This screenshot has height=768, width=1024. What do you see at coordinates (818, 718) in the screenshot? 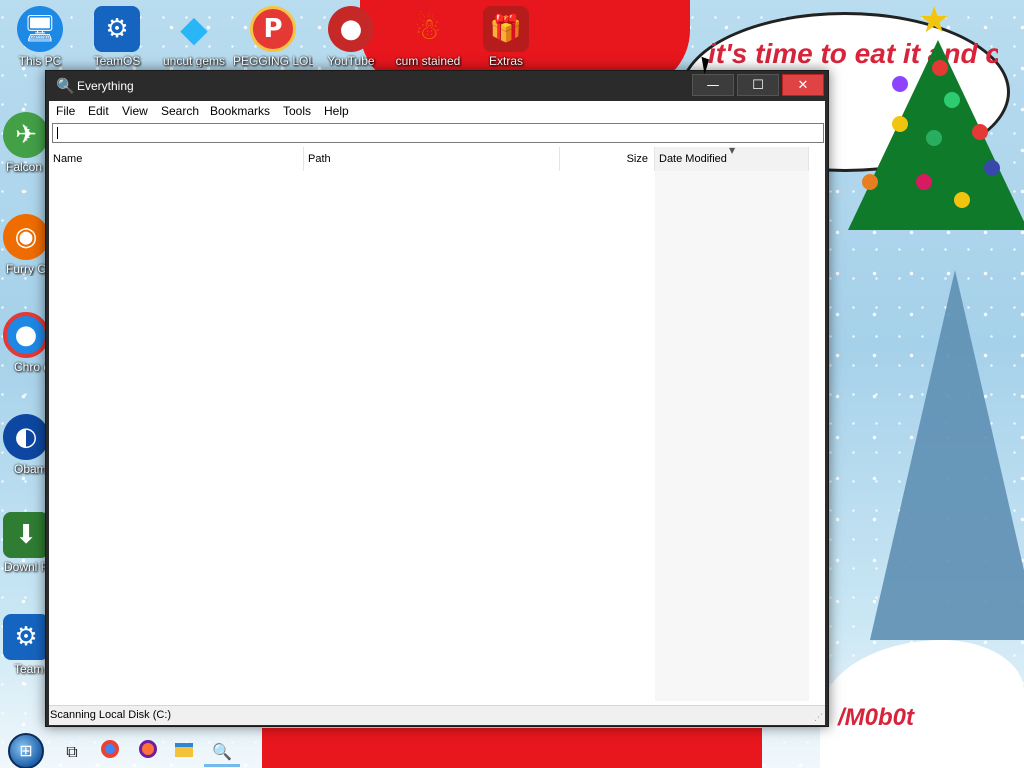
I see `resize-grip-icon: ⋰` at bounding box center [818, 718].